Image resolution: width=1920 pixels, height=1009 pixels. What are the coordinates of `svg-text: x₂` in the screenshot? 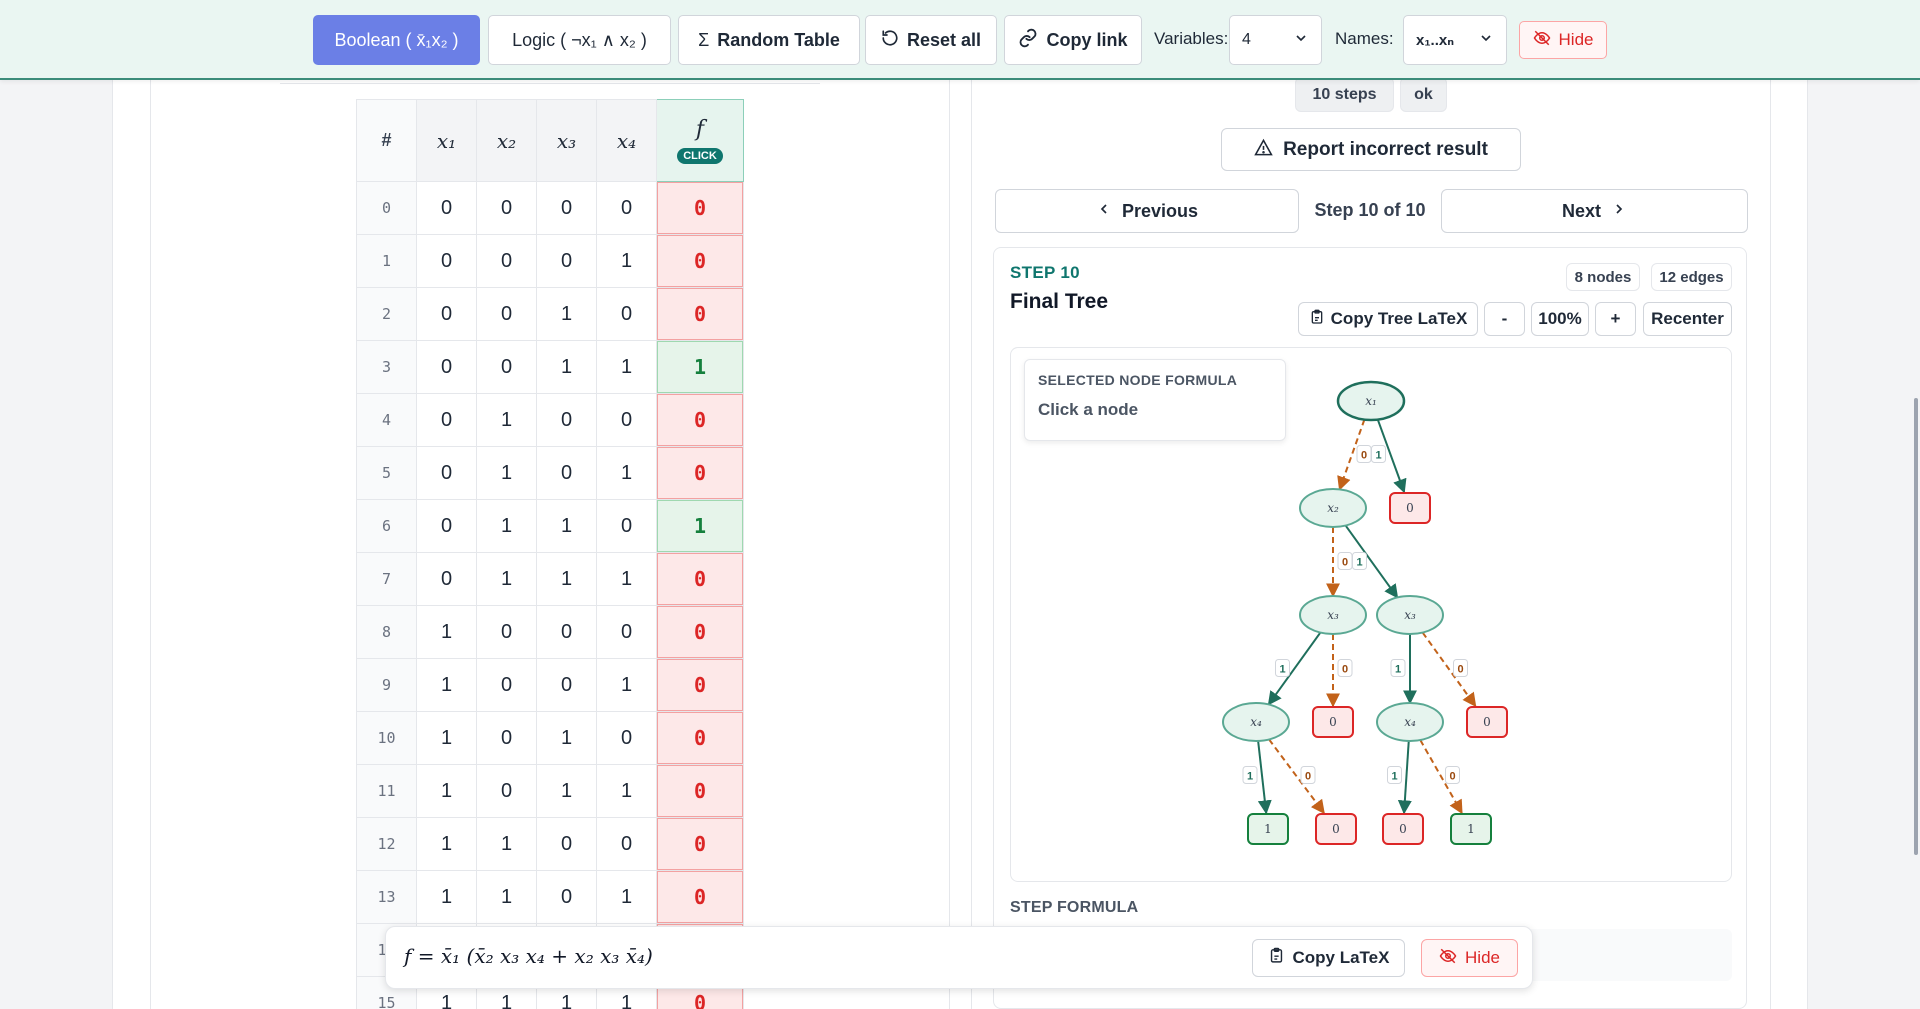 It's located at (1333, 508).